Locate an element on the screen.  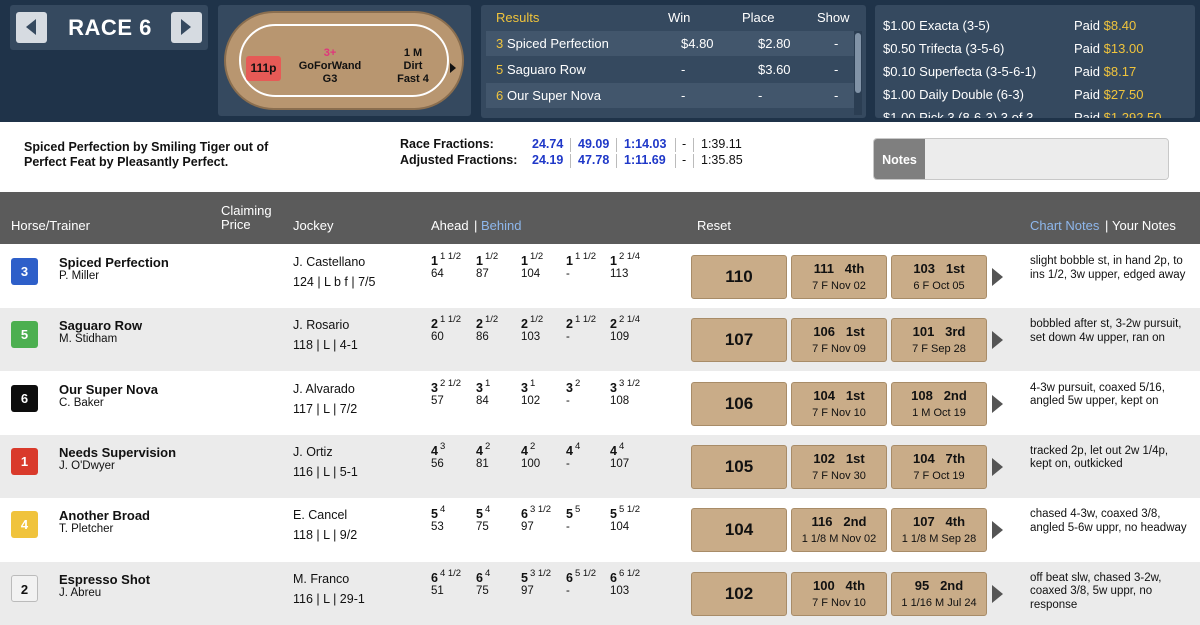
results-scrollbar-thumb is located at coordinates (858, 63).